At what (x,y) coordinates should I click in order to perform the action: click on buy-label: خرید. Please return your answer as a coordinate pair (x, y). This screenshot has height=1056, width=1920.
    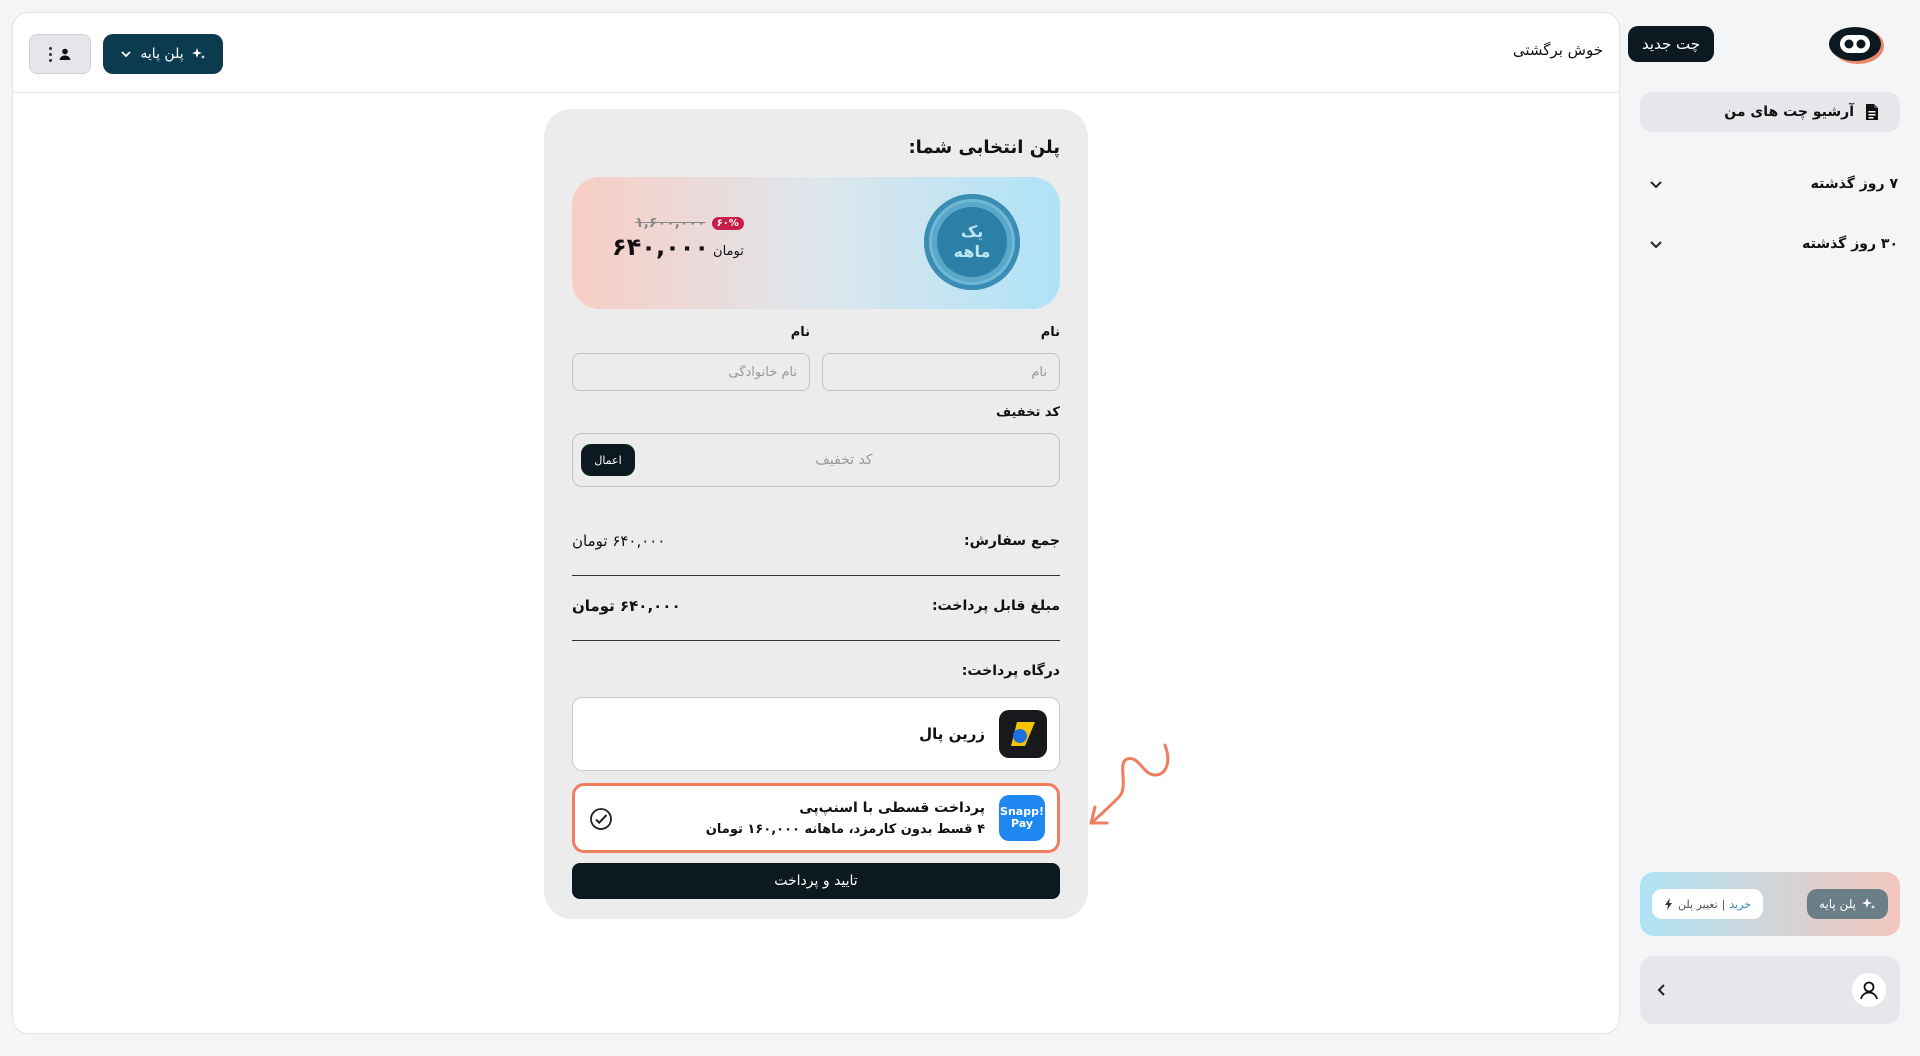
    Looking at the image, I should click on (1740, 904).